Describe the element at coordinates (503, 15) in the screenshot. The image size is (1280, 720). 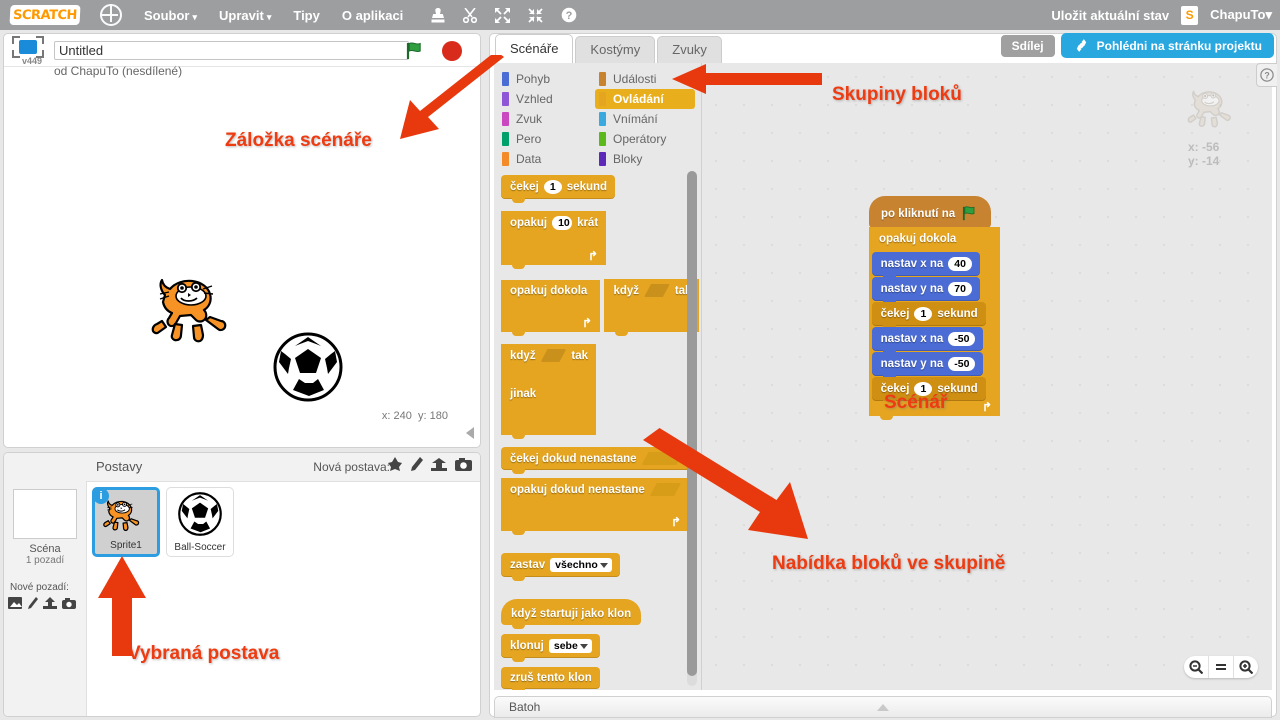
I see `grow-icon` at that location.